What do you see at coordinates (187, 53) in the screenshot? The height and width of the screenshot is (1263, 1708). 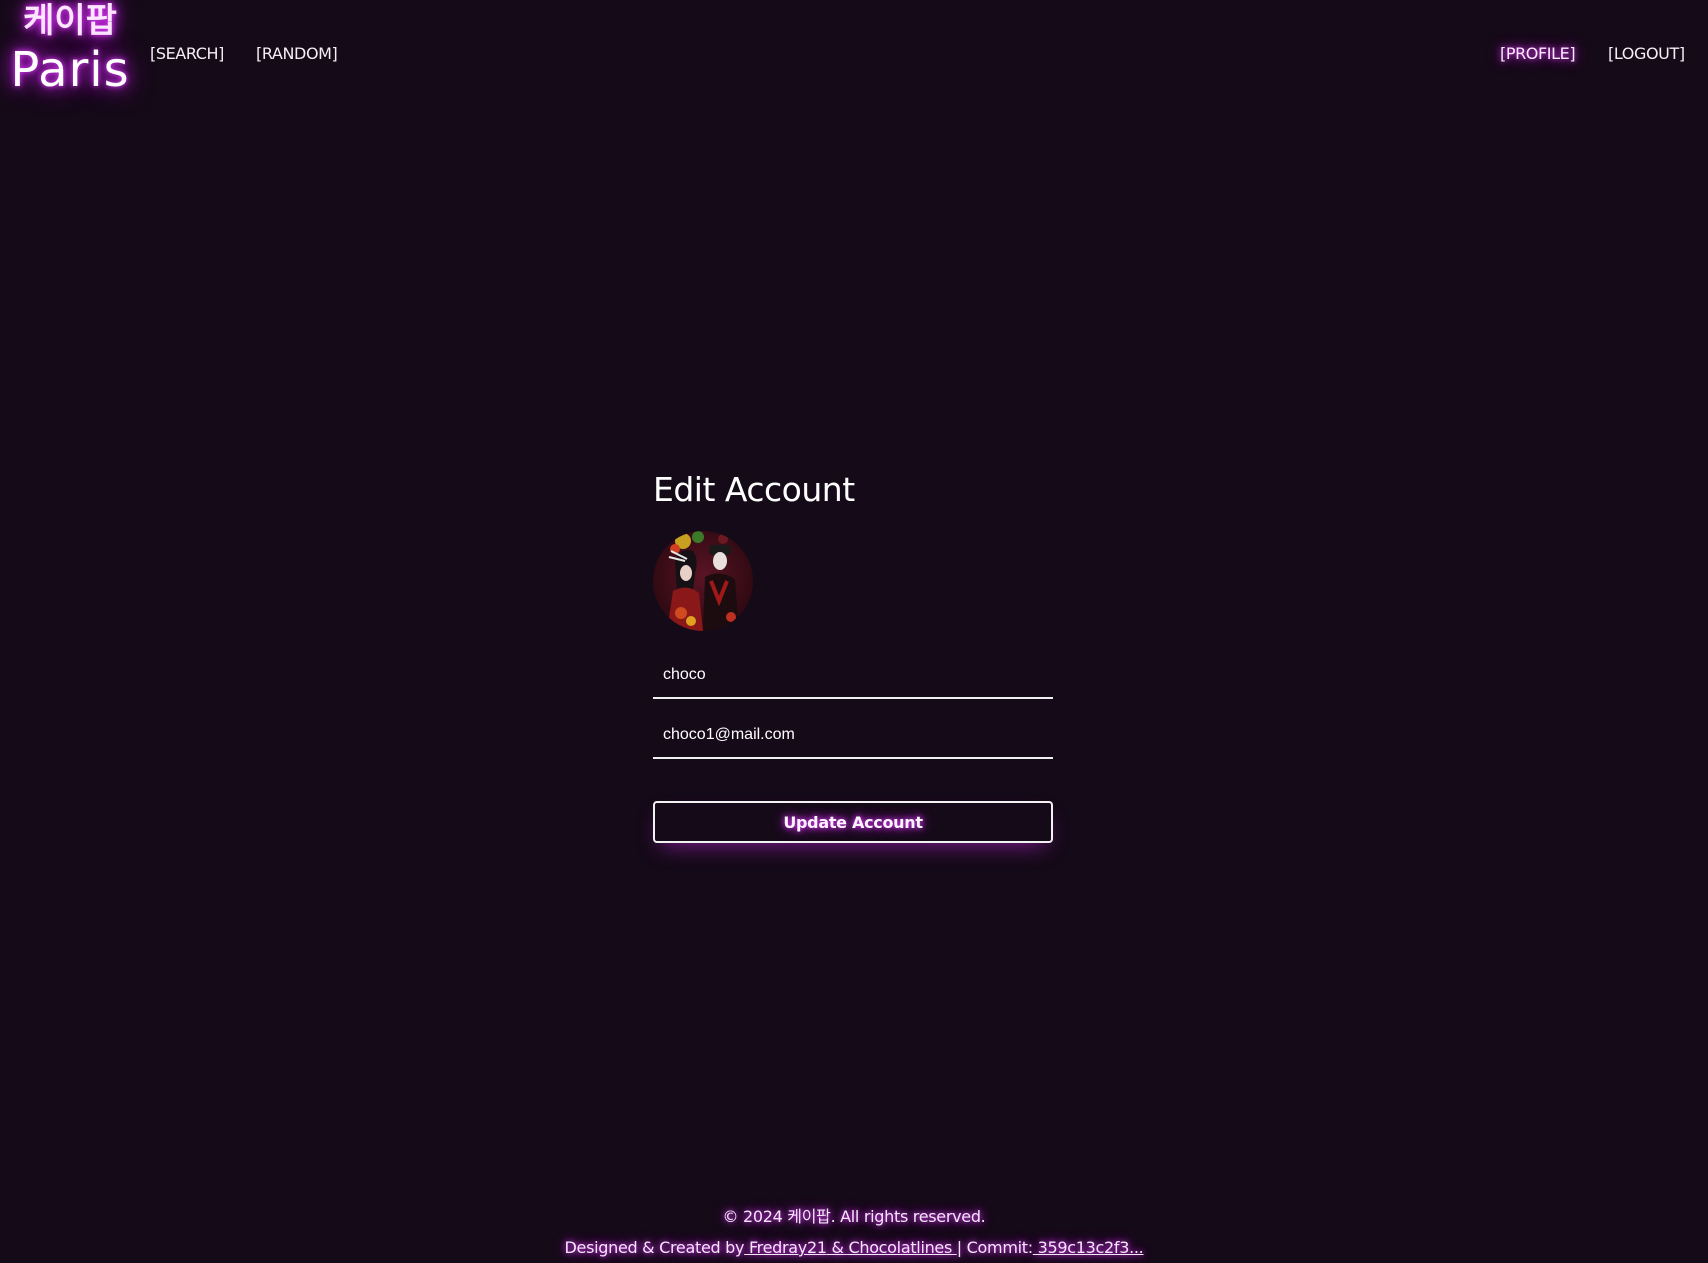 I see `nav-search-link: [SEARCH]` at bounding box center [187, 53].